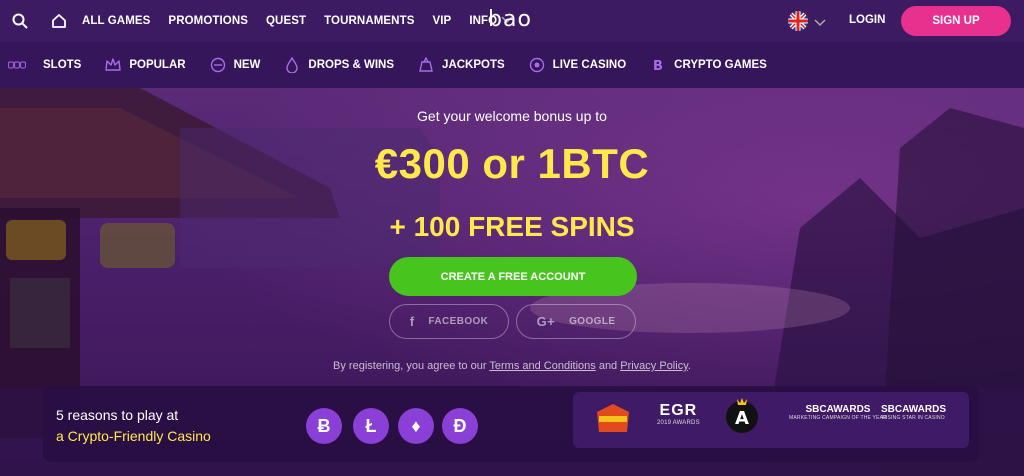 This screenshot has width=1024, height=476. Describe the element at coordinates (820, 23) in the screenshot. I see `language-chevron-icon` at that location.